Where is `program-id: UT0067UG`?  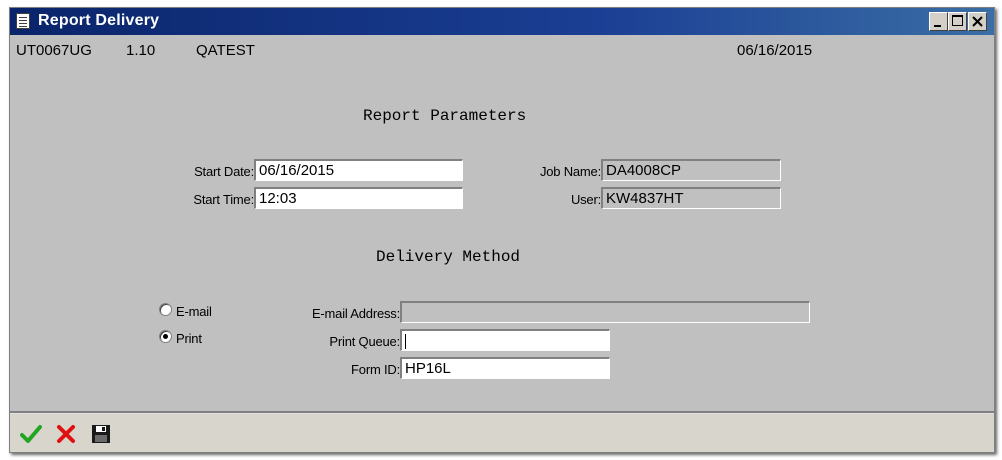 program-id: UT0067UG is located at coordinates (54, 50).